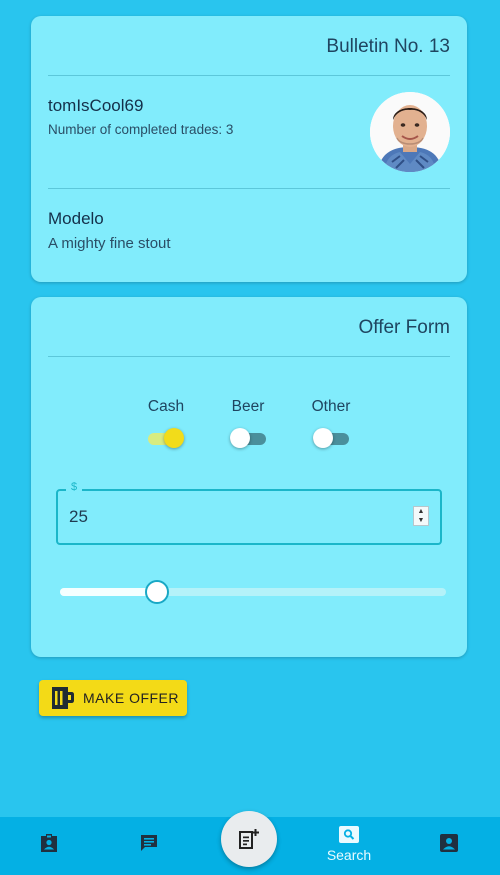 This screenshot has height=875, width=500. What do you see at coordinates (149, 843) in the screenshot?
I see `message-icon` at bounding box center [149, 843].